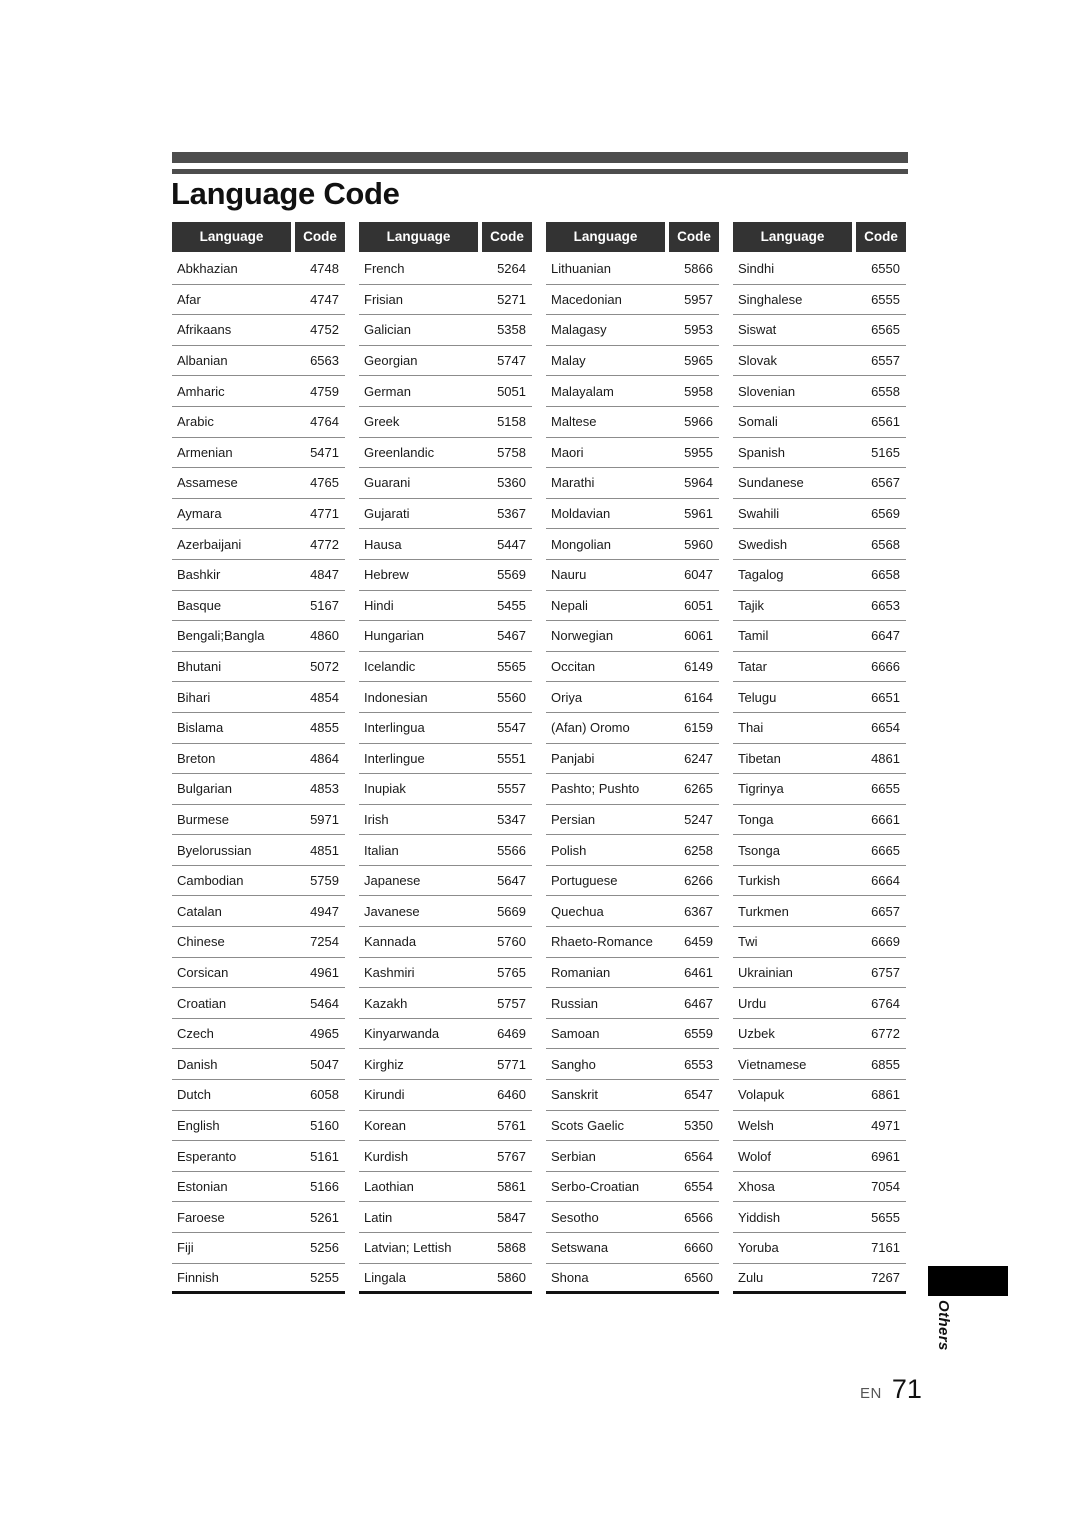  Describe the element at coordinates (324, 452) in the screenshot. I see `cell-code: 5471` at that location.